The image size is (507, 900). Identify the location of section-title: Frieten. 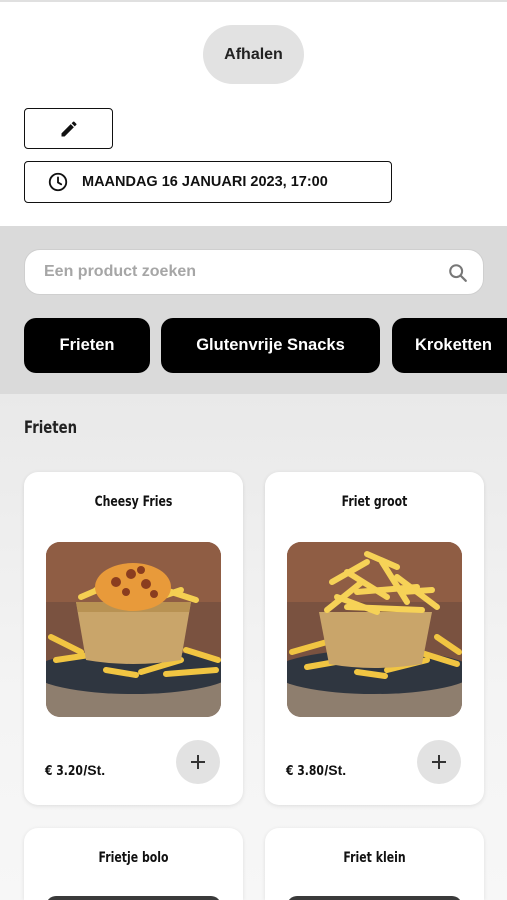
(51, 428).